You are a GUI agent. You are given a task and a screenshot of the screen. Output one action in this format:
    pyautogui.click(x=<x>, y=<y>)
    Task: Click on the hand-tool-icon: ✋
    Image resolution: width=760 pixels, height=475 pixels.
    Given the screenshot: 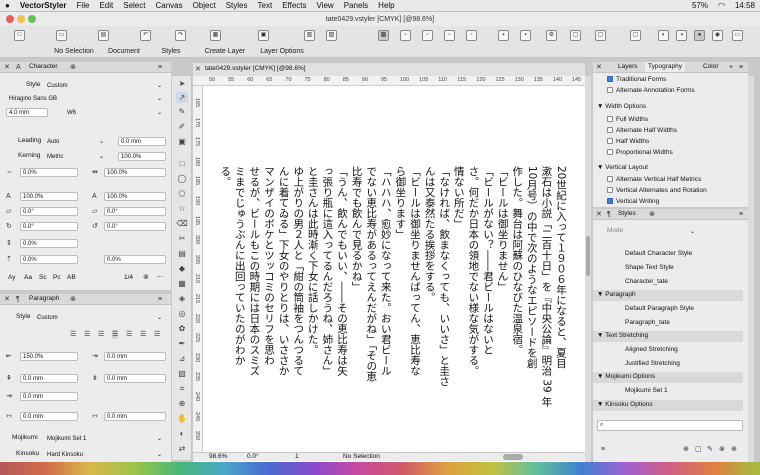 What is the action you would take?
    pyautogui.click(x=182, y=418)
    